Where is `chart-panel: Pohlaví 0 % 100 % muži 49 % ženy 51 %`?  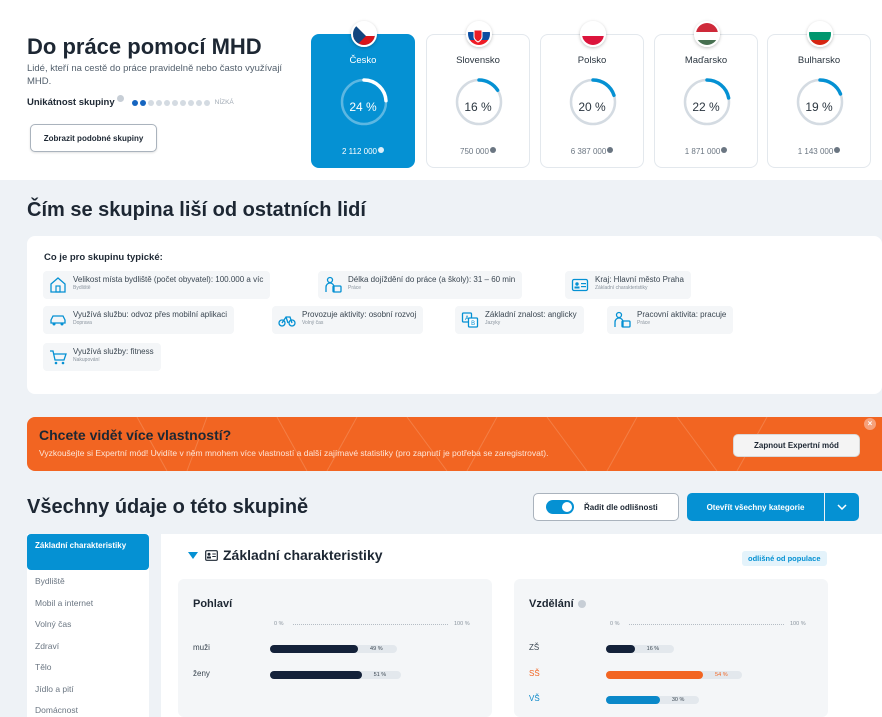
chart-panel: Pohlaví 0 % 100 % muži 49 % ženy 51 % is located at coordinates (335, 648).